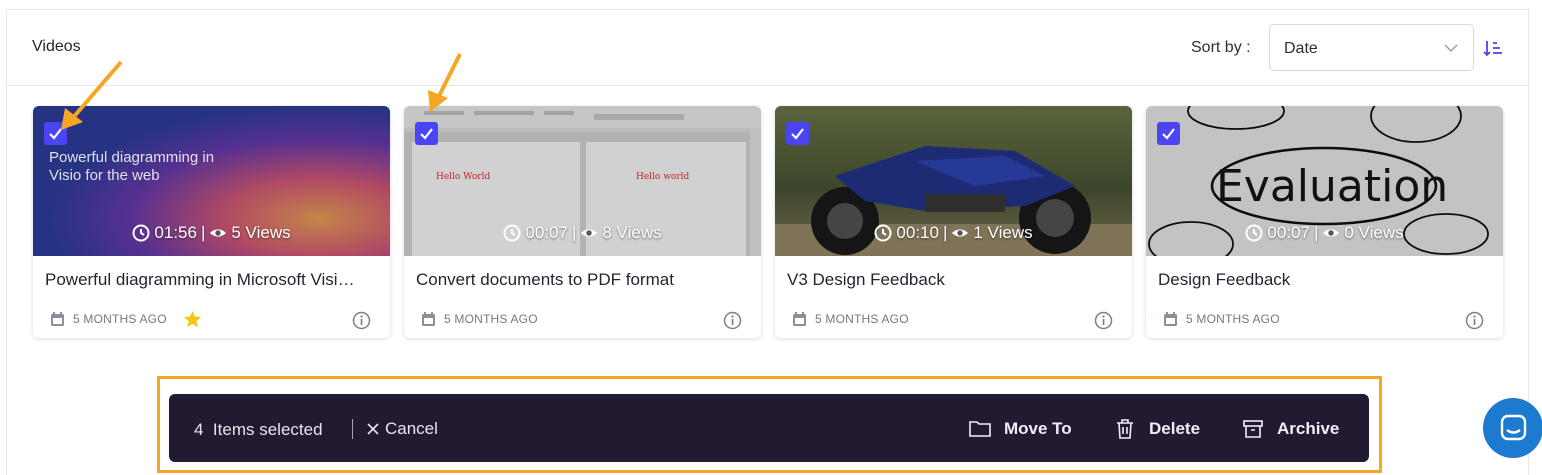 The image size is (1542, 475). What do you see at coordinates (1175, 428) in the screenshot?
I see `delete-label: Delete` at bounding box center [1175, 428].